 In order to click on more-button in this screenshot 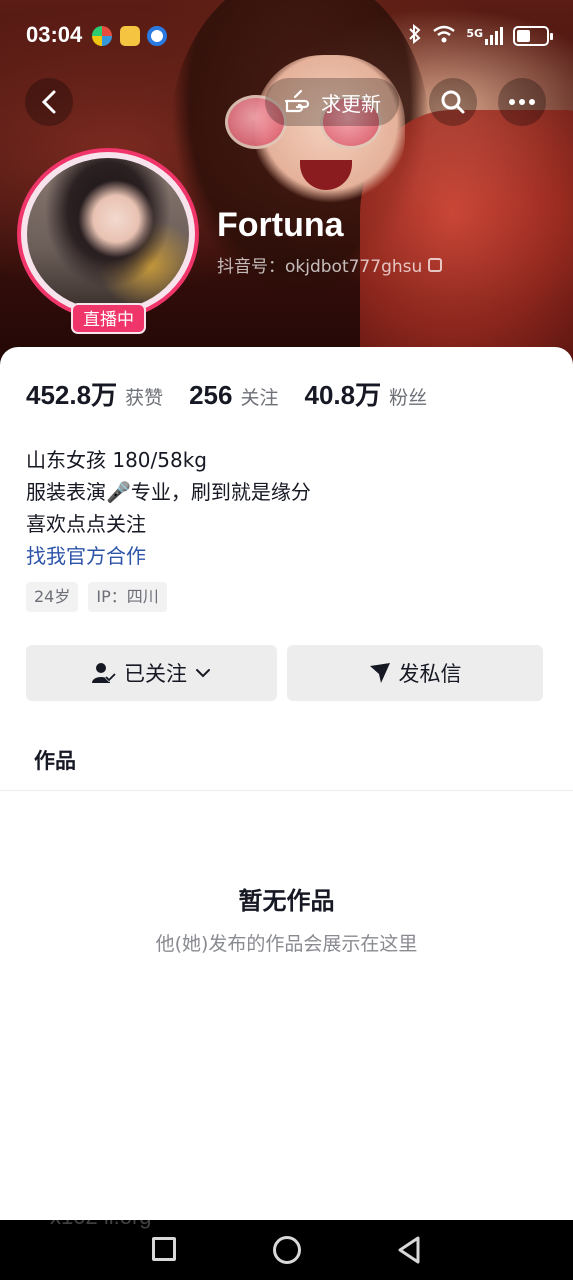, I will do `click(522, 102)`.